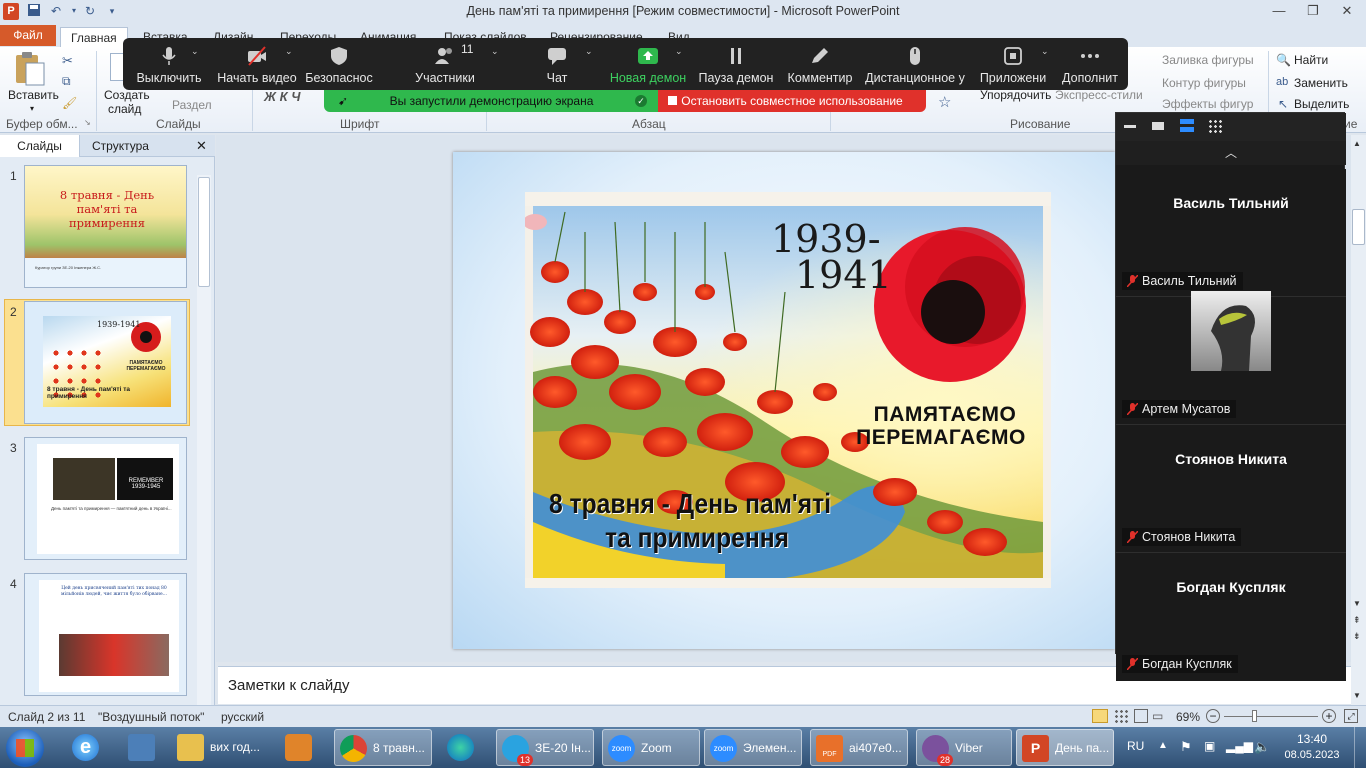  Describe the element at coordinates (1329, 716) in the screenshot. I see `zoom-in-icon: +` at that location.